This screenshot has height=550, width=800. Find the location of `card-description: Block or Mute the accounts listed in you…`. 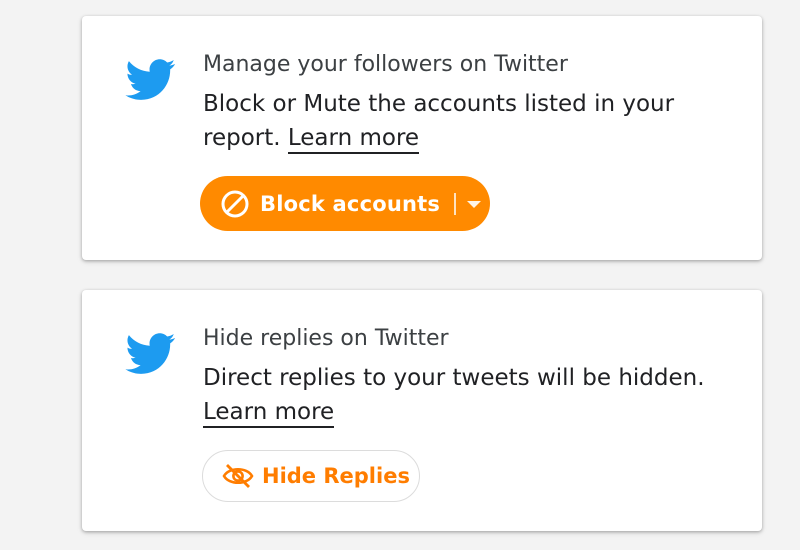

card-description: Block or Mute the accounts listed in you… is located at coordinates (463, 121).